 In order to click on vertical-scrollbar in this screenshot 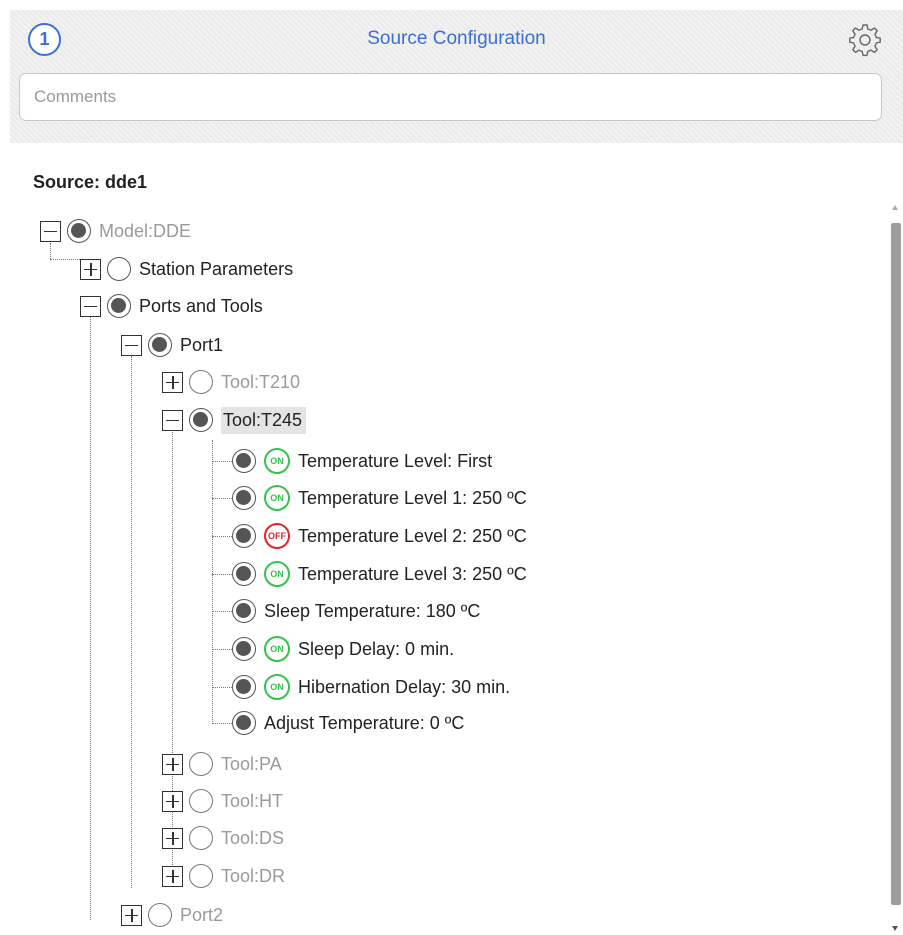, I will do `click(895, 565)`.